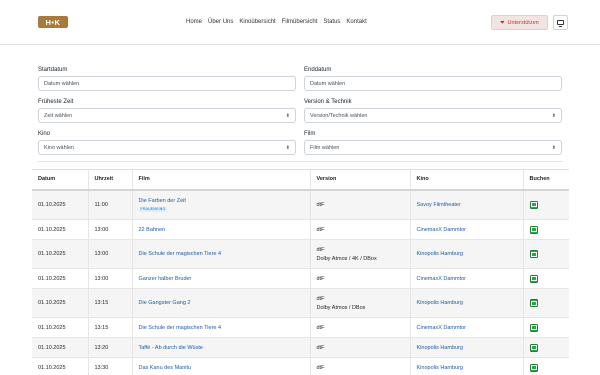 The height and width of the screenshot is (375, 600). What do you see at coordinates (109, 180) in the screenshot?
I see `header-uhrzeit: Uhrzeit` at bounding box center [109, 180].